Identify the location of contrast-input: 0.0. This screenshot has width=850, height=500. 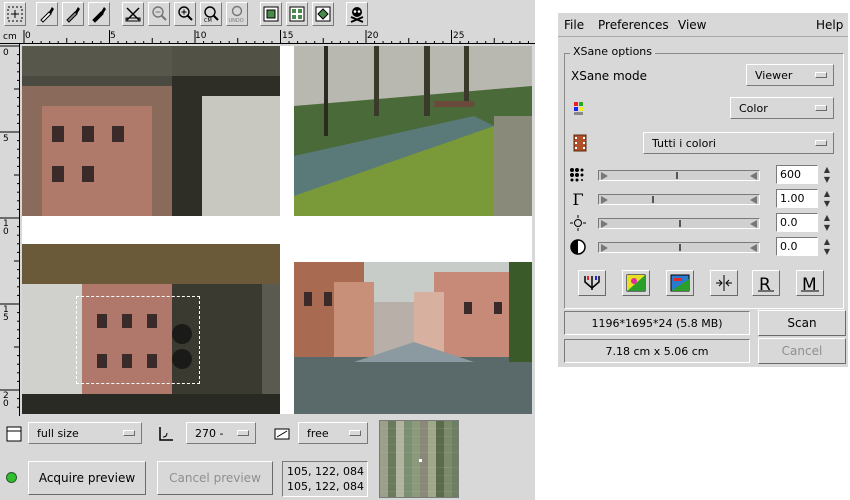
(797, 246).